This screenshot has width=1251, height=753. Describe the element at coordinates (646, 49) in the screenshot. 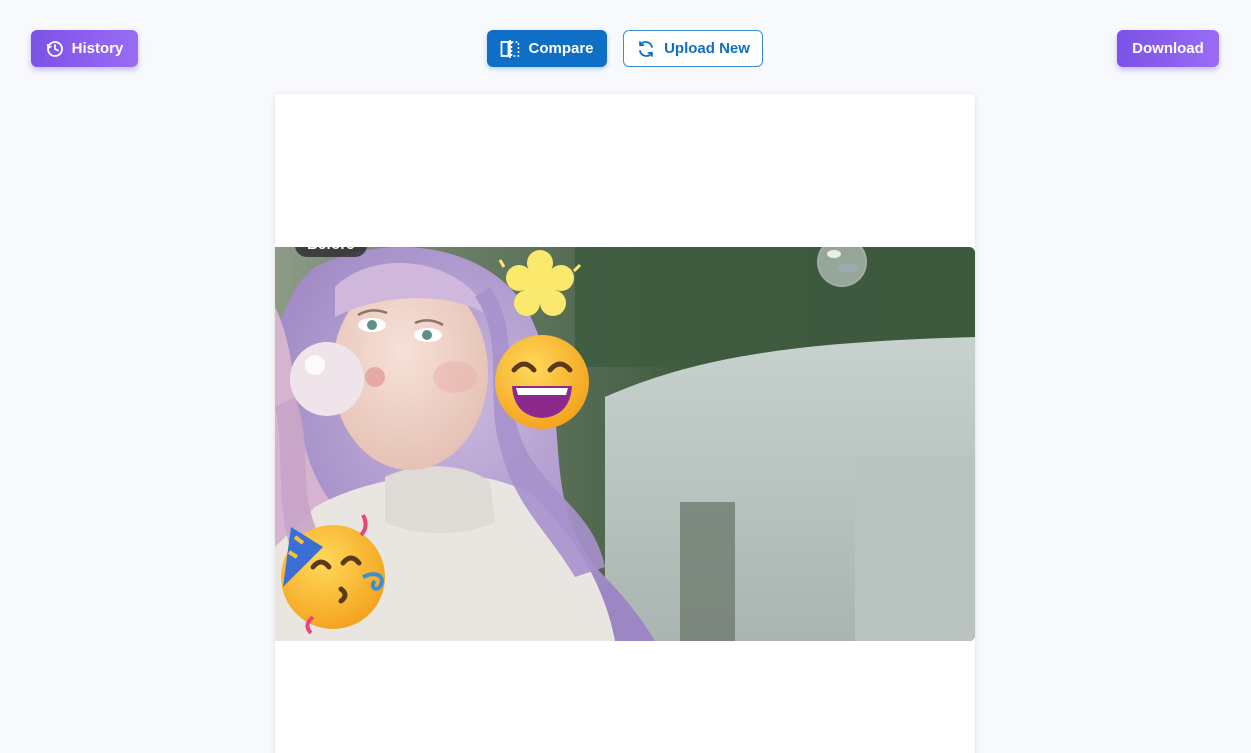

I see `refresh-arrows-icon` at that location.